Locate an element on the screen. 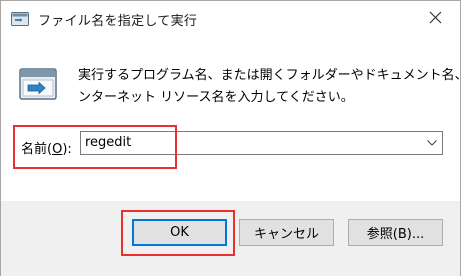  instruction-line-1: 実行するプログラム名、または開くフォルダーやドキュメント名、イ is located at coordinates (269, 75).